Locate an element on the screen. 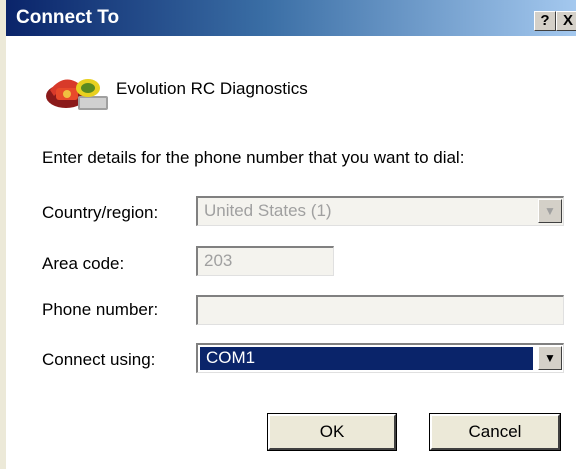 Image resolution: width=576 pixels, height=469 pixels. cancel-button: Cancel is located at coordinates (495, 432).